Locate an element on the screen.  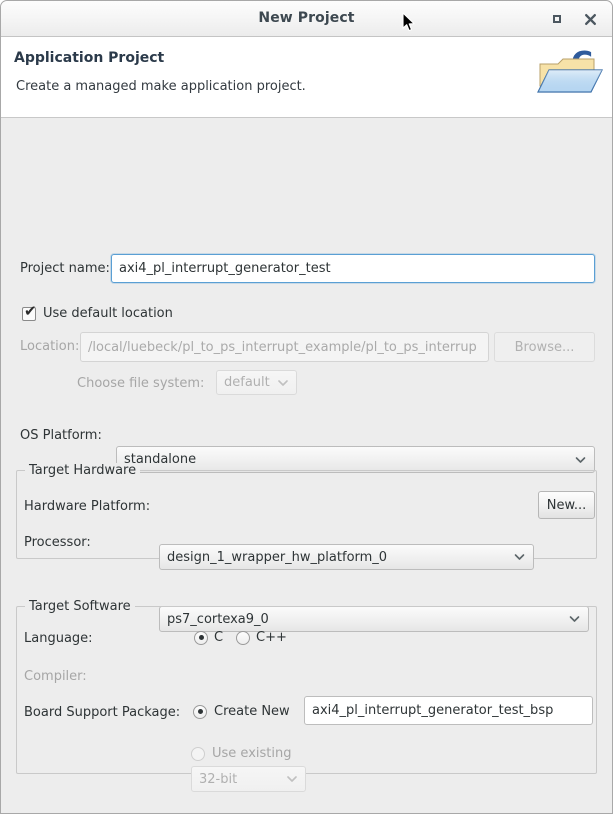
language-radio-c: C is located at coordinates (208, 637).